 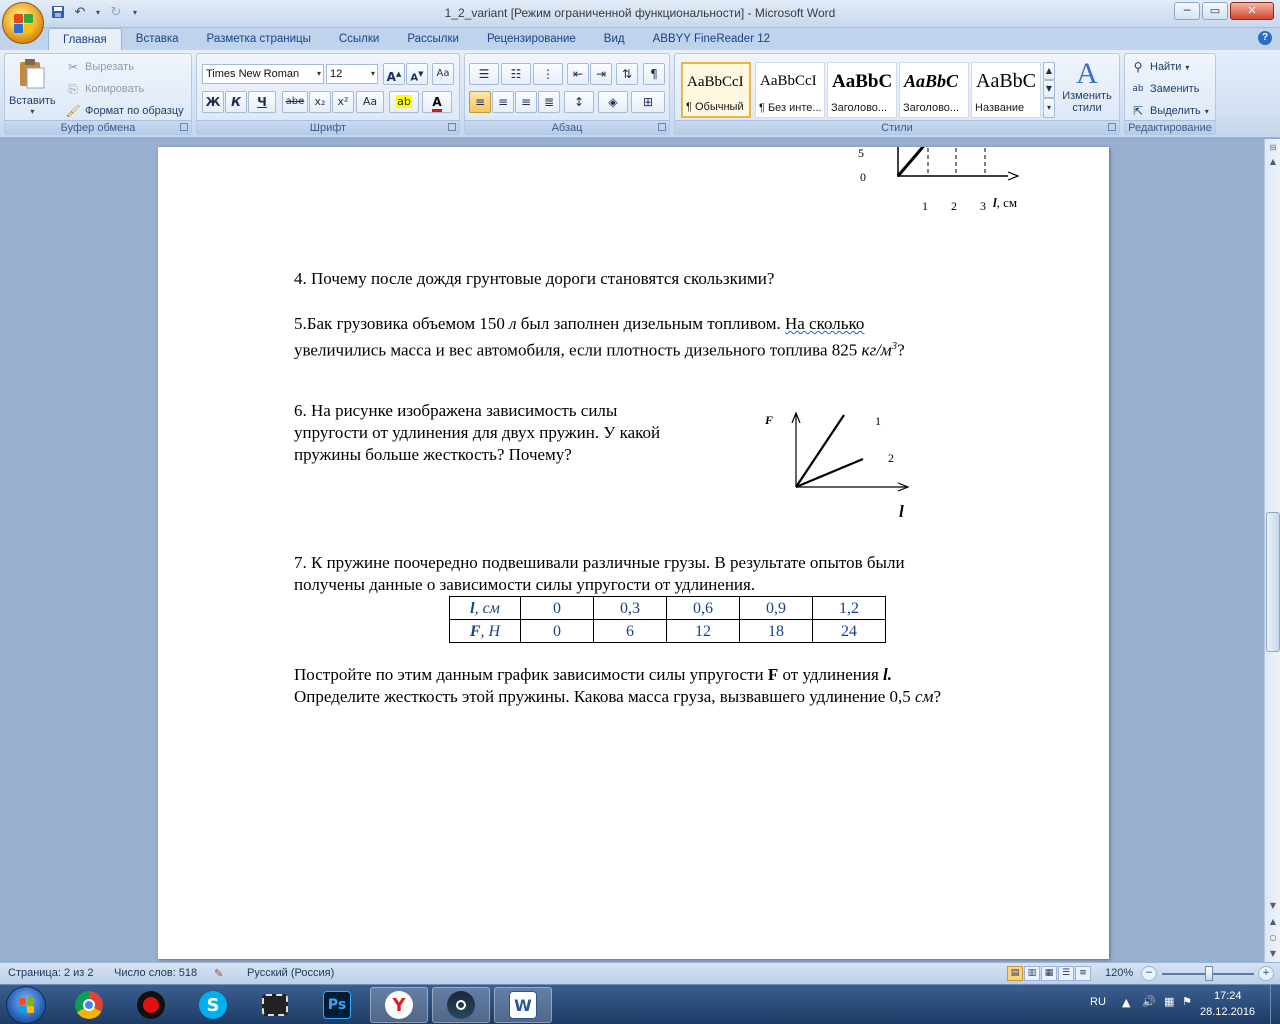 What do you see at coordinates (523, 1005) in the screenshot?
I see `taskbar-app-word: W` at bounding box center [523, 1005].